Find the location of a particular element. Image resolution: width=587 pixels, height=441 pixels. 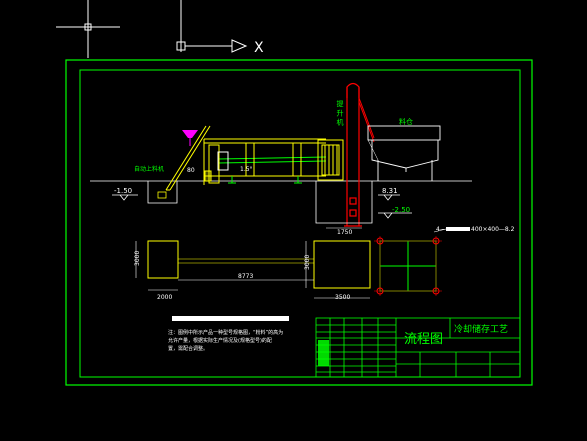

feed-hopper-label: 自动上料机 is located at coordinates (149, 169).